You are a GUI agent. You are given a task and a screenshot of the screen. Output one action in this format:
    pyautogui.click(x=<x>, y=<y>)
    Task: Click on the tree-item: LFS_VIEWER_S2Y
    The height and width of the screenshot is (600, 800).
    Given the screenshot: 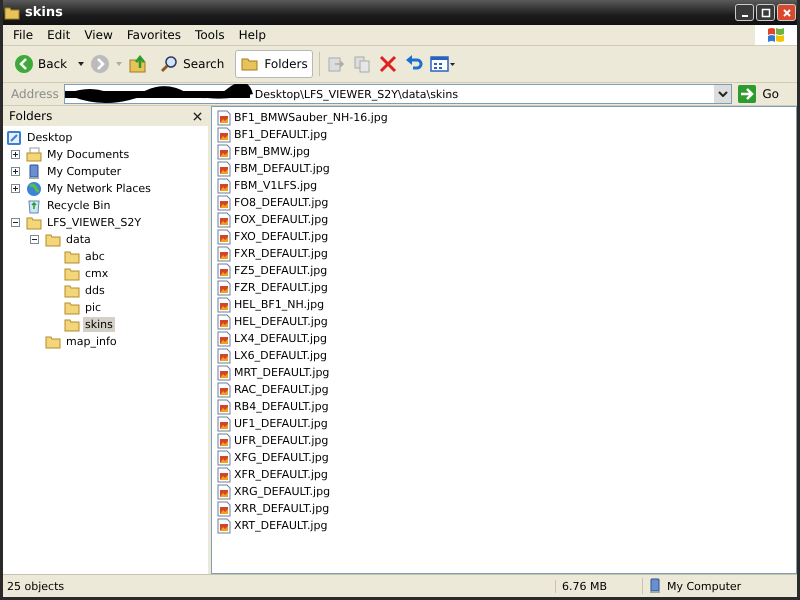 What is the action you would take?
    pyautogui.click(x=94, y=222)
    